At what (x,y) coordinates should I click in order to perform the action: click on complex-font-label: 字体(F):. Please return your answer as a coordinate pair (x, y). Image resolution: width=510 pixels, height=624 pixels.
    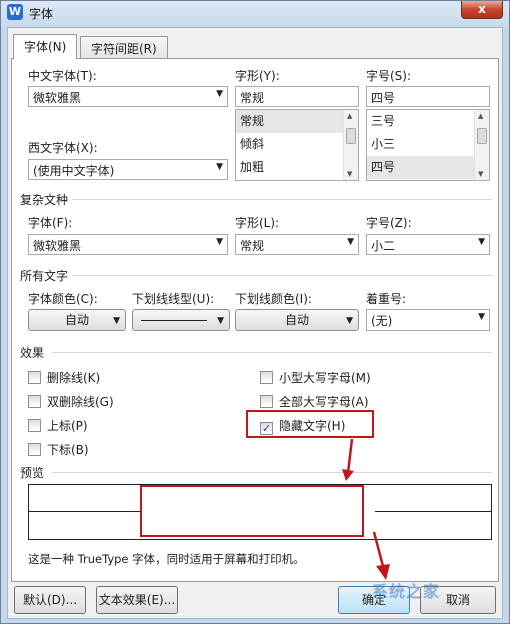
    Looking at the image, I should click on (50, 223).